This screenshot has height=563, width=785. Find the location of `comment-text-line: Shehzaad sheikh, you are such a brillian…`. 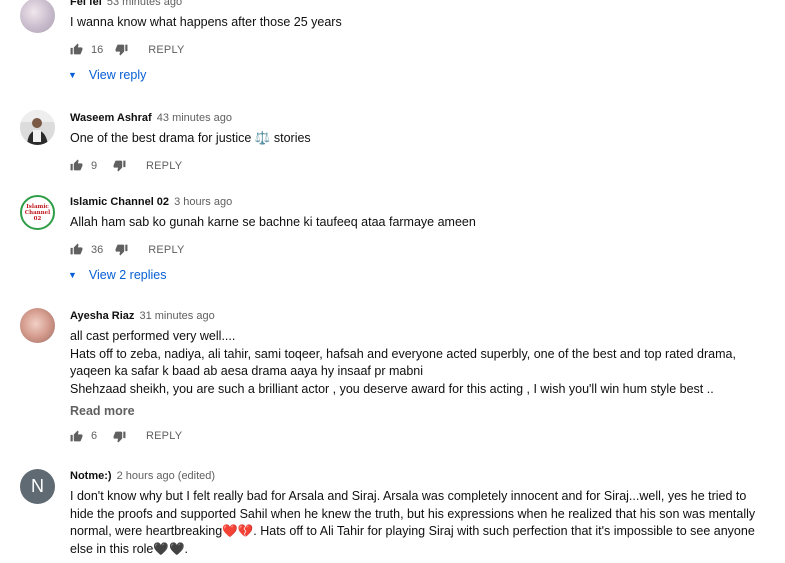

comment-text-line: Shehzaad sheikh, you are such a brillian… is located at coordinates (392, 388).